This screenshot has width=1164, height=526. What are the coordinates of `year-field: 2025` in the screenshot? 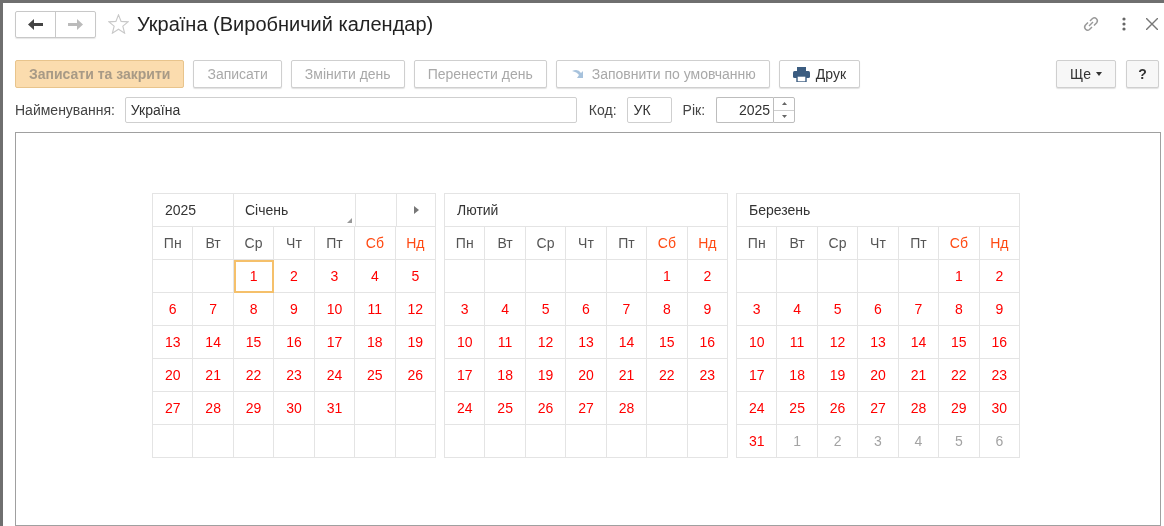 It's located at (745, 110).